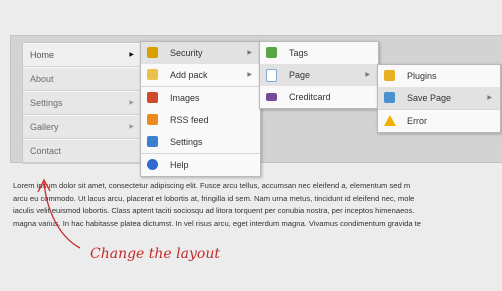 This screenshot has height=291, width=502. What do you see at coordinates (422, 76) in the screenshot?
I see `menu-item-label: Plugins` at bounding box center [422, 76].